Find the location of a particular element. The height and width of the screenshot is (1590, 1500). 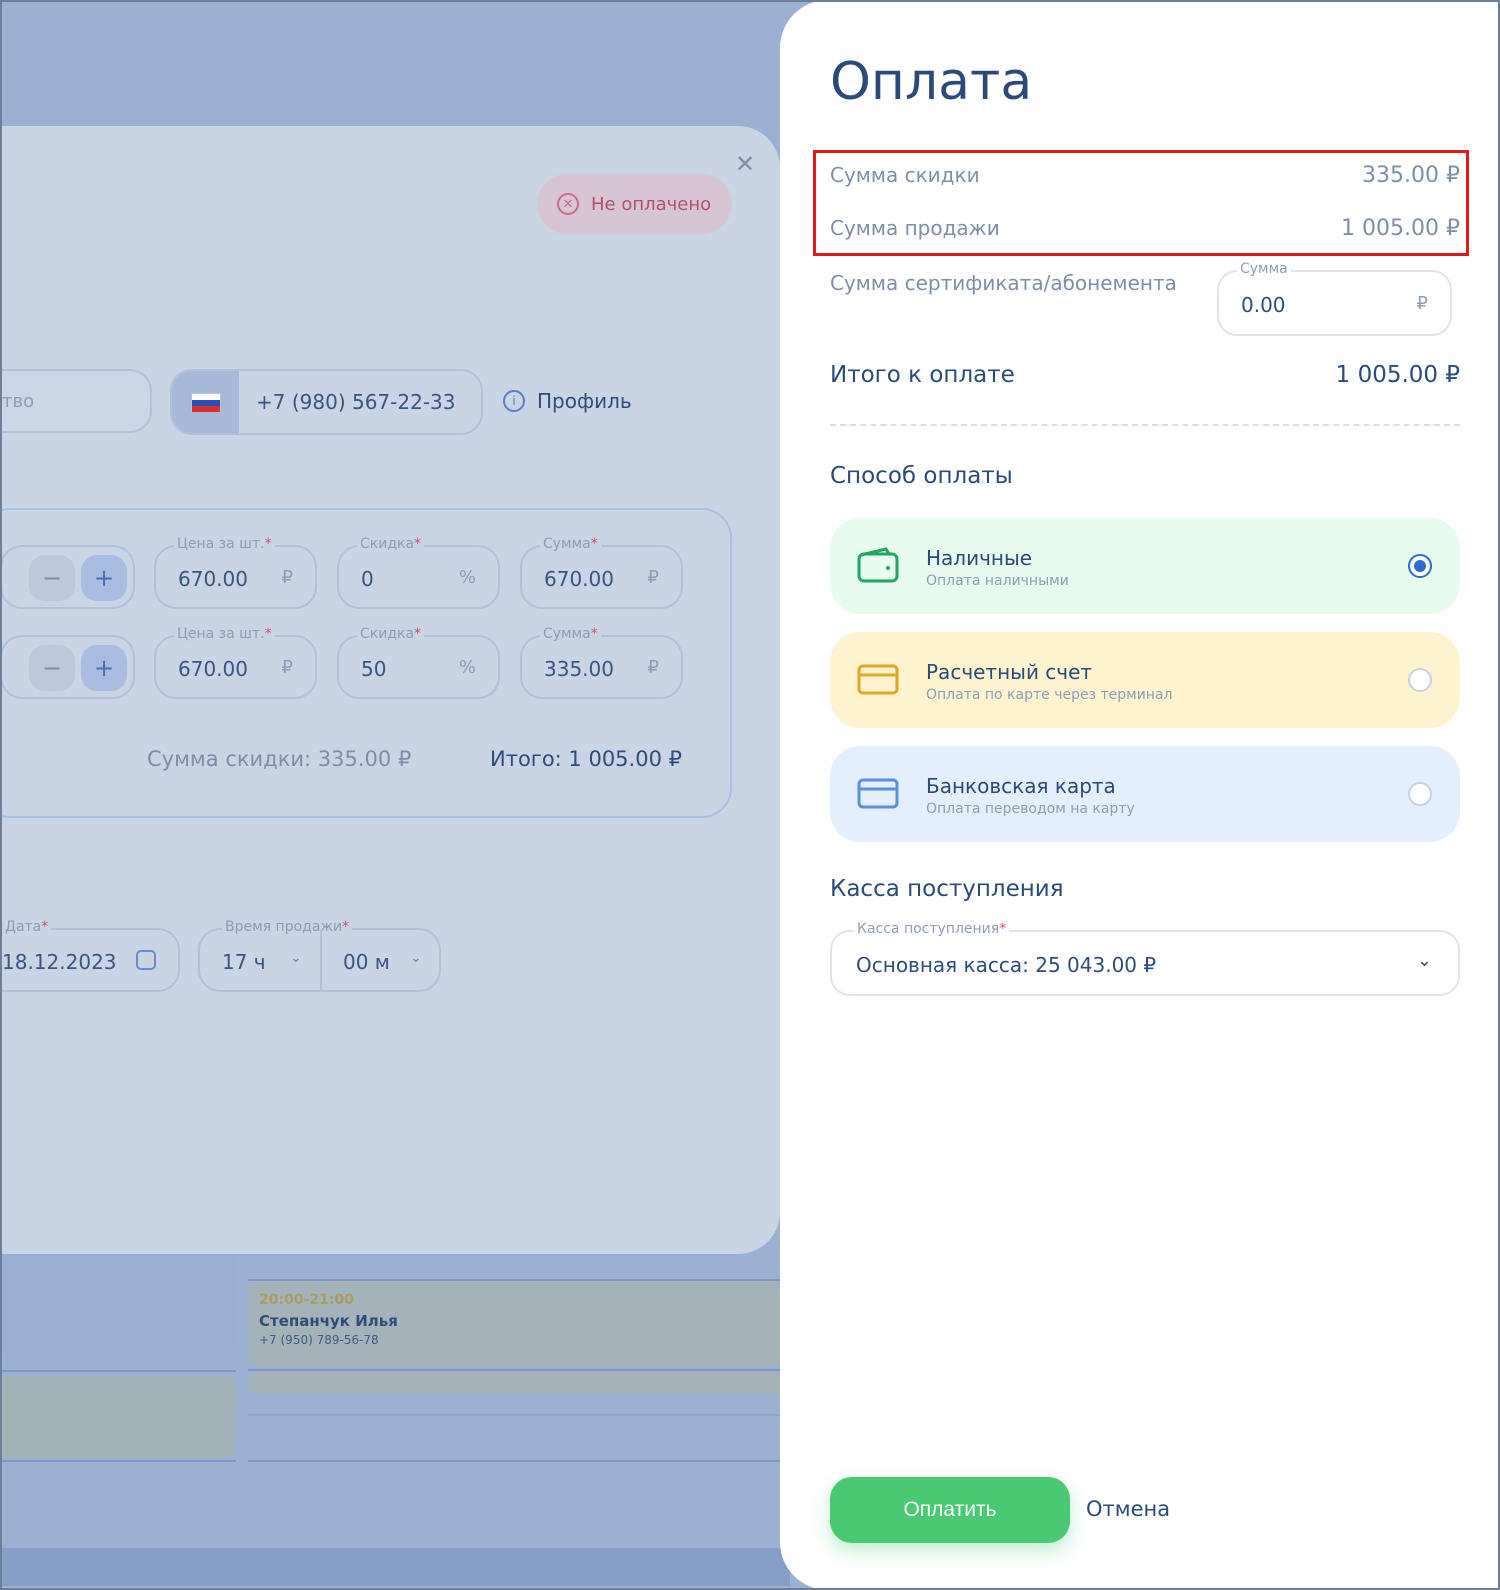

minutes-select: 00 м is located at coordinates (366, 962).